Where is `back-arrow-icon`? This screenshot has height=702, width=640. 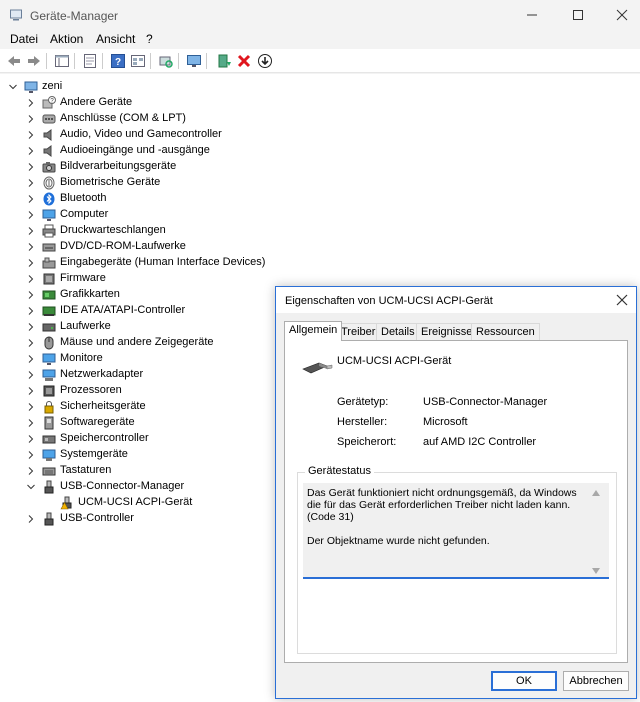
back-arrow-icon is located at coordinates (14, 61).